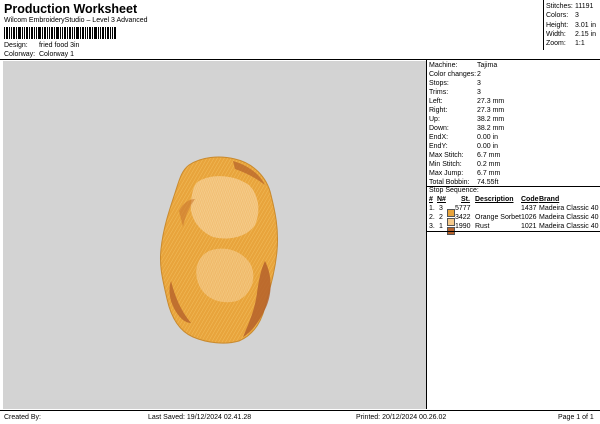 The width and height of the screenshot is (600, 424). What do you see at coordinates (431, 199) in the screenshot?
I see `column-header: #` at bounding box center [431, 199].